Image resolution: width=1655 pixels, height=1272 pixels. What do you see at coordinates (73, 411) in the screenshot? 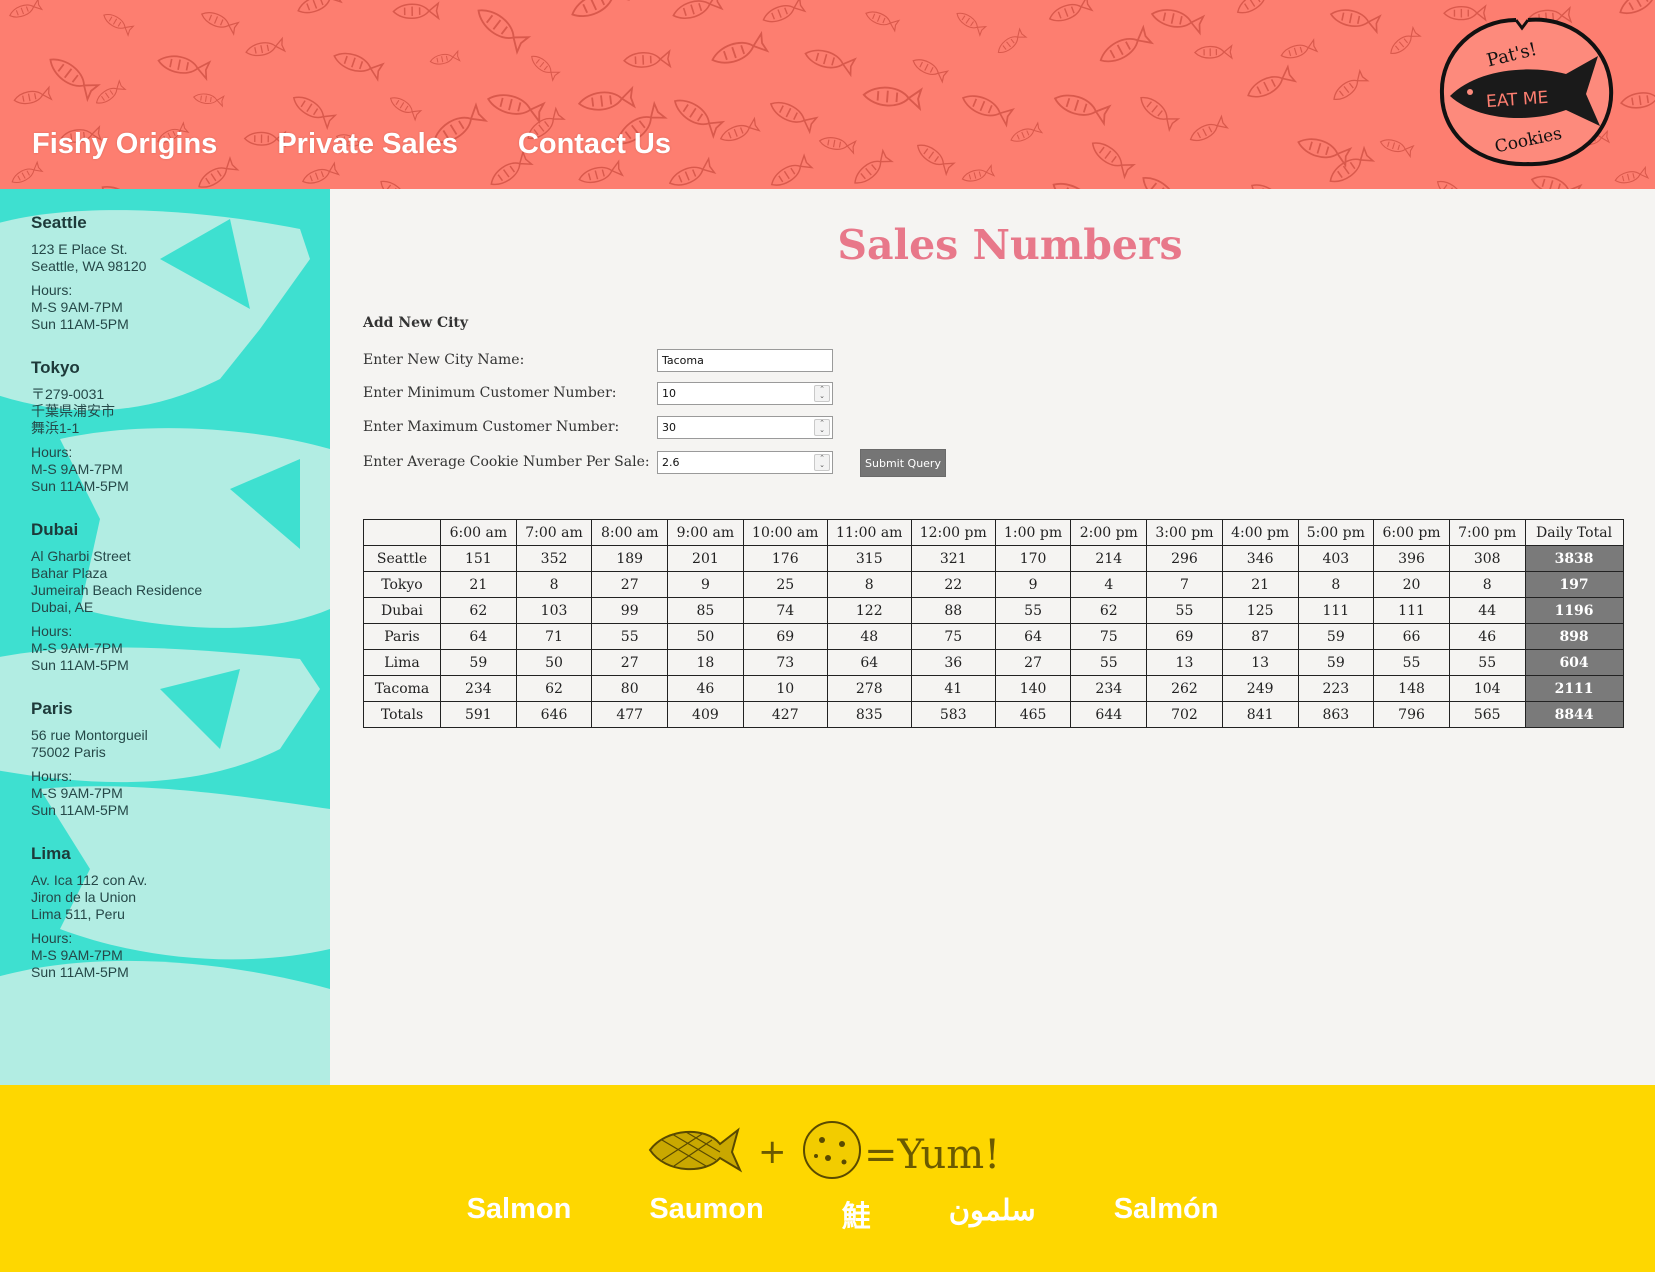
I see `location-address-line: 千葉県浦安市` at bounding box center [73, 411].